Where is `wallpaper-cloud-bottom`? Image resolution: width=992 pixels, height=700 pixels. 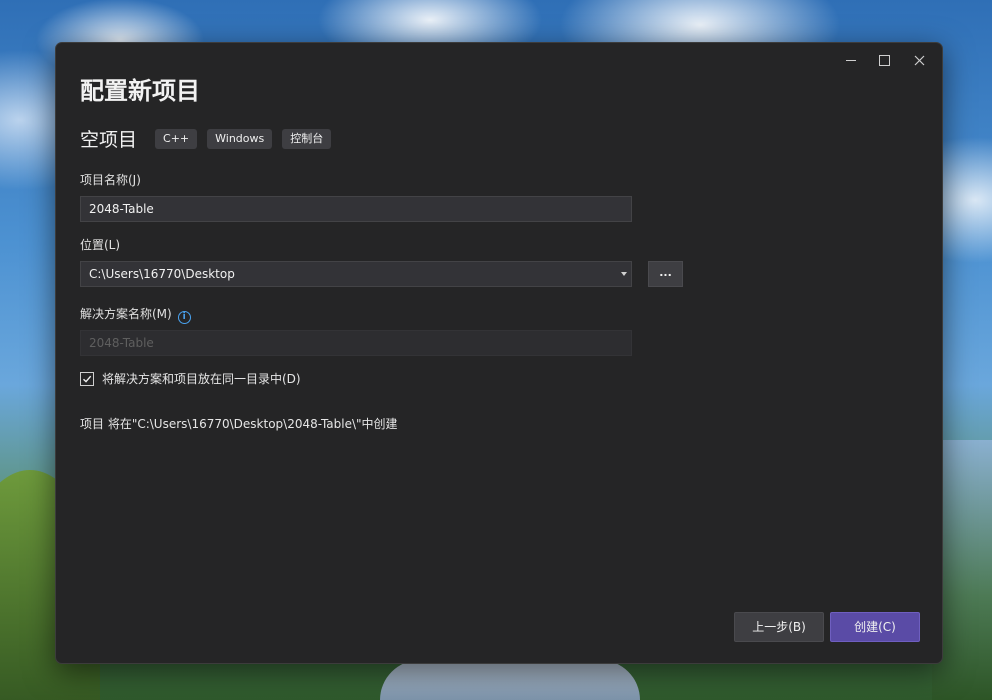 wallpaper-cloud-bottom is located at coordinates (510, 680).